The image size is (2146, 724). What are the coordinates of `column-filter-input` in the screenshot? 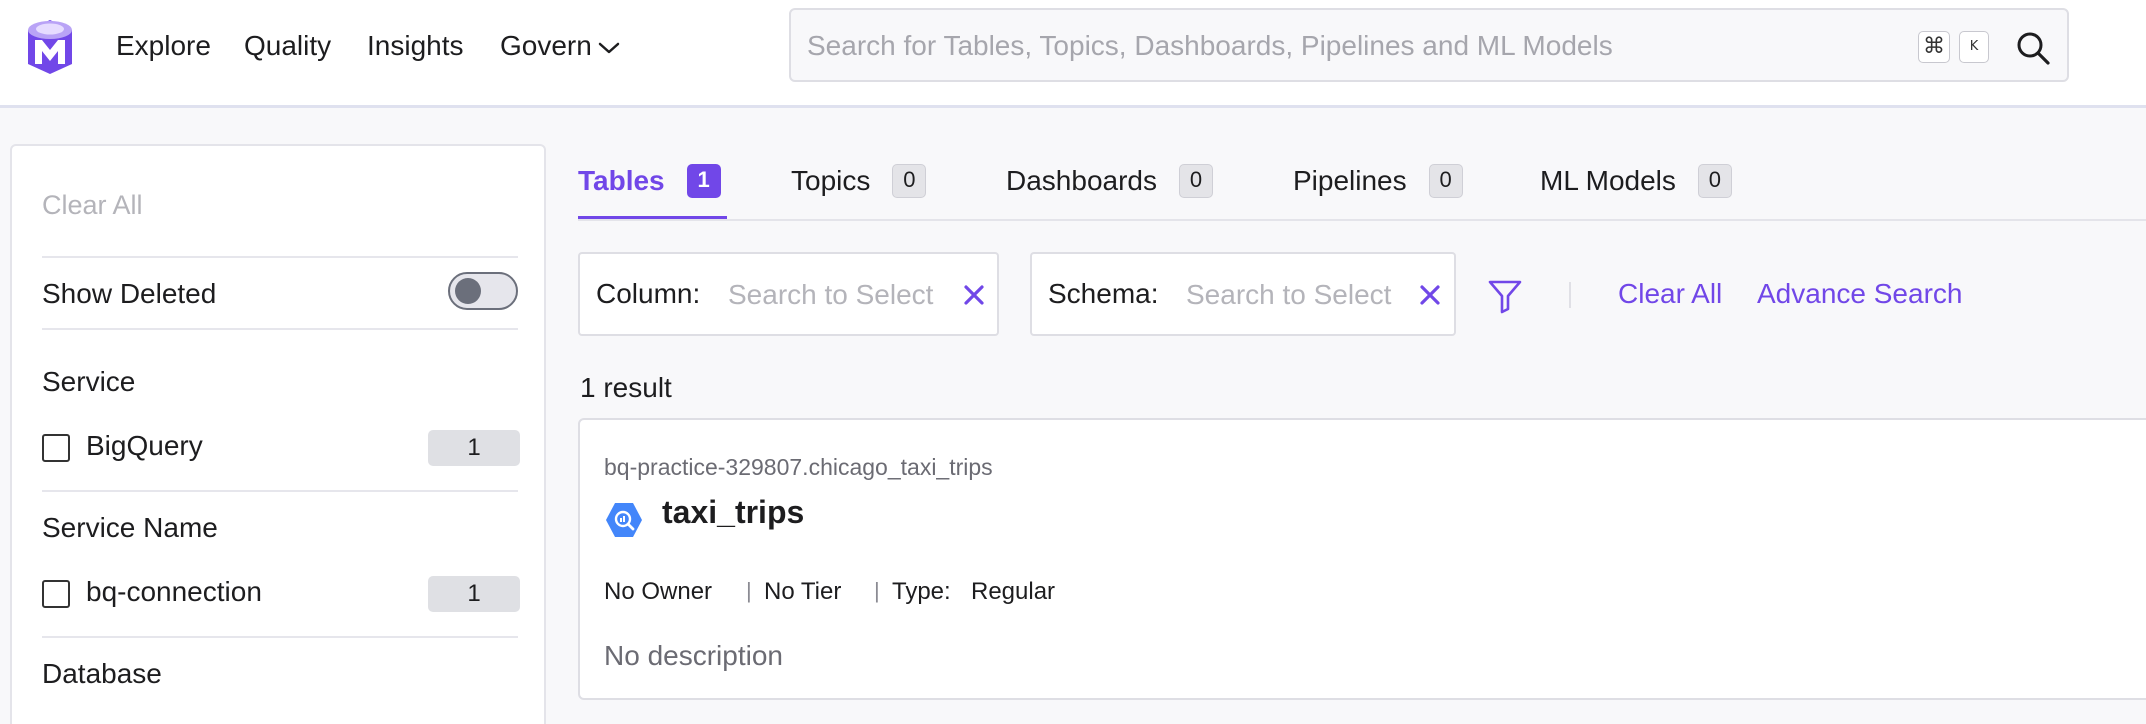 It's located at (838, 295).